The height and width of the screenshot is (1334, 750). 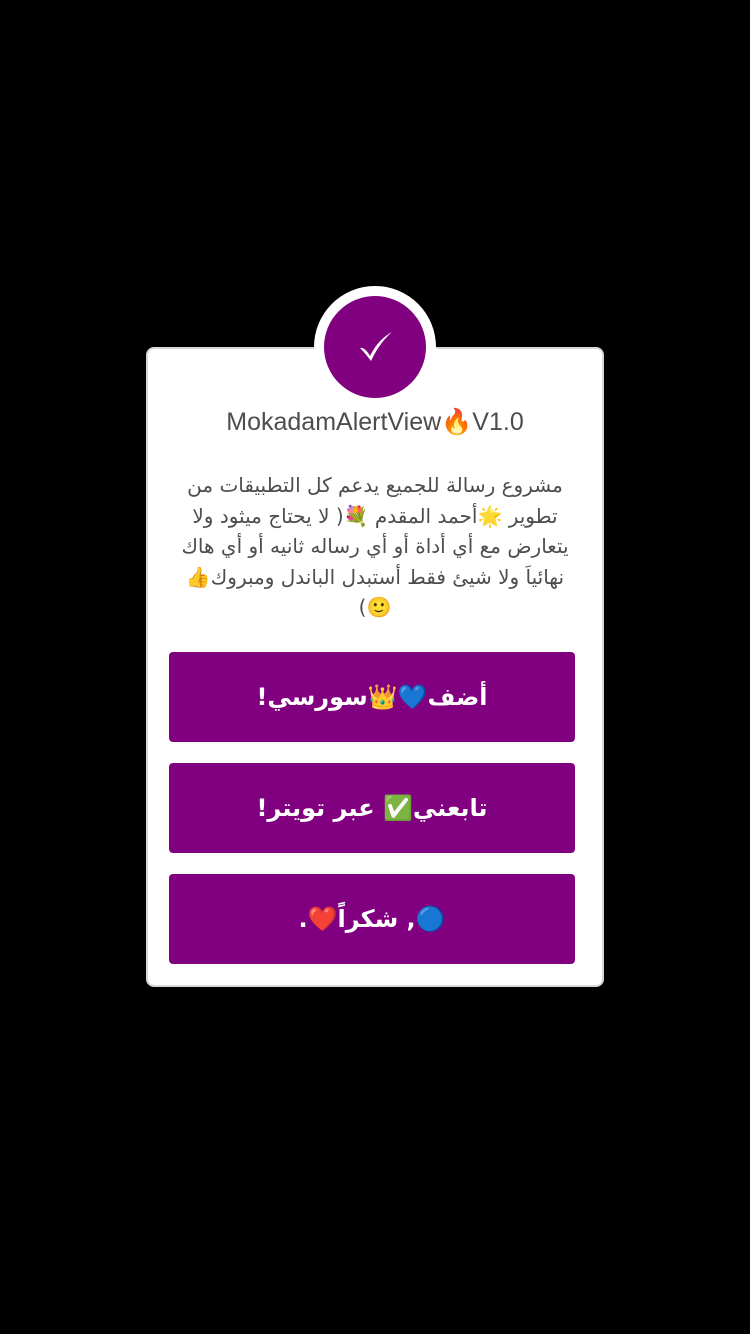 I want to click on follow-twitter-button: تابعني✅ عبر تويتر!, so click(x=372, y=808).